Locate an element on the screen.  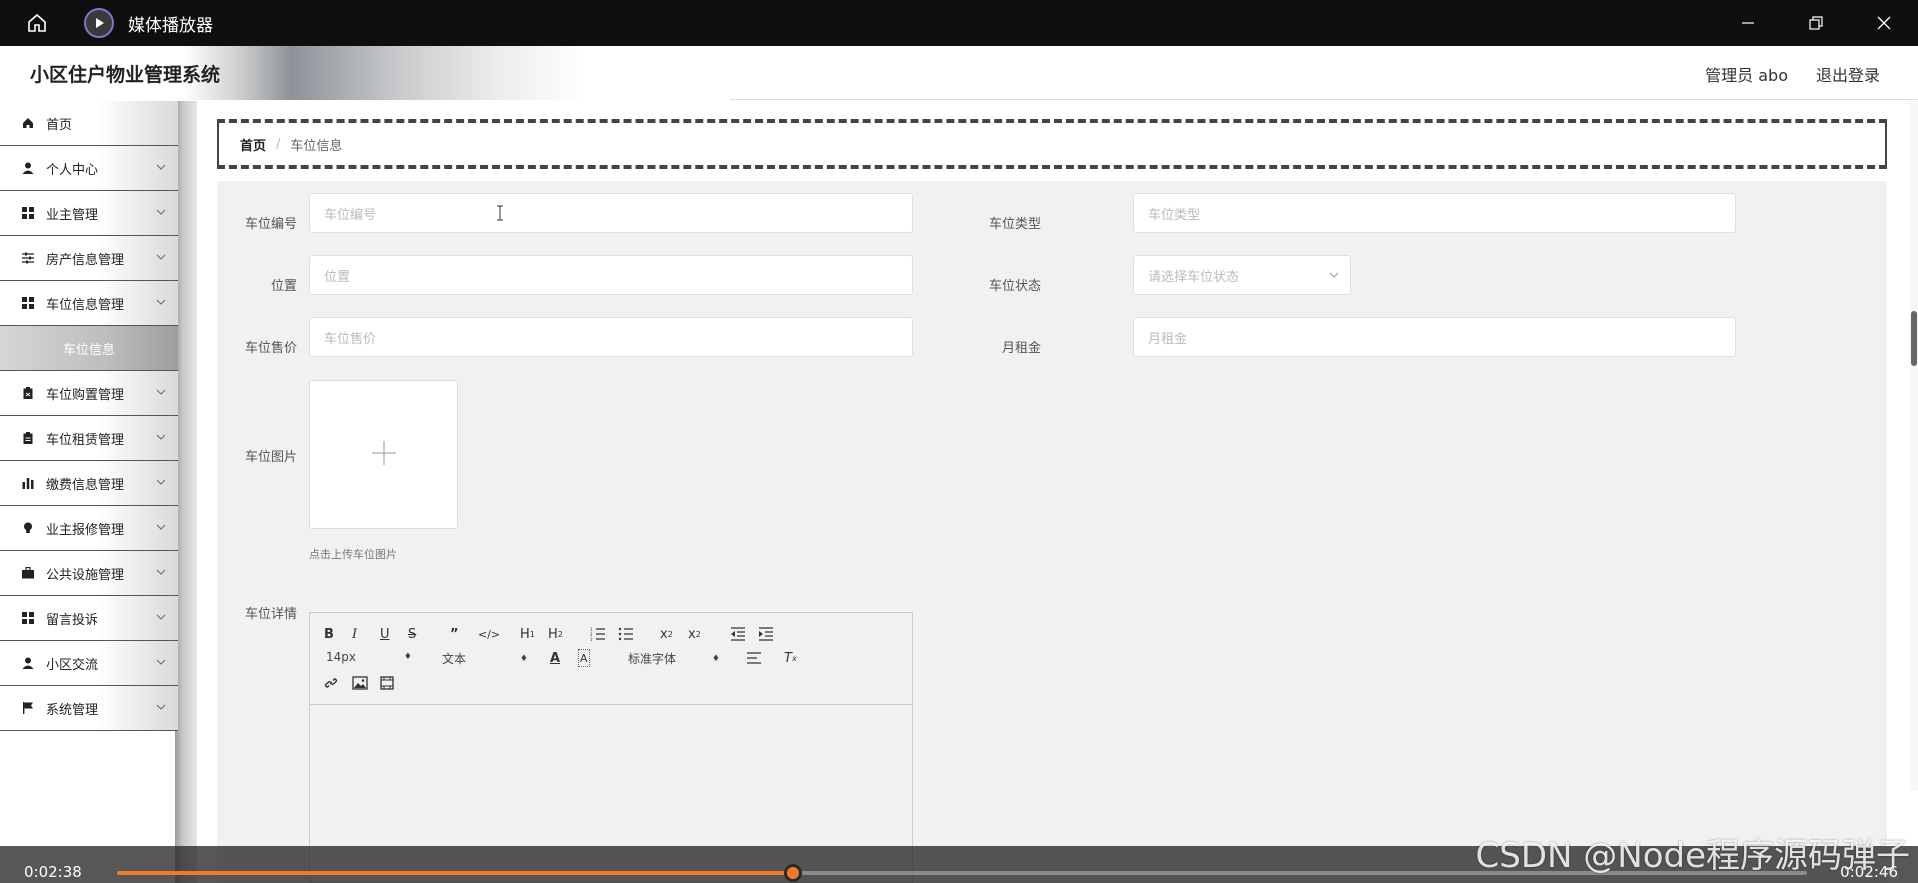
sidebar-item-label: 业主报修管理 is located at coordinates (85, 530).